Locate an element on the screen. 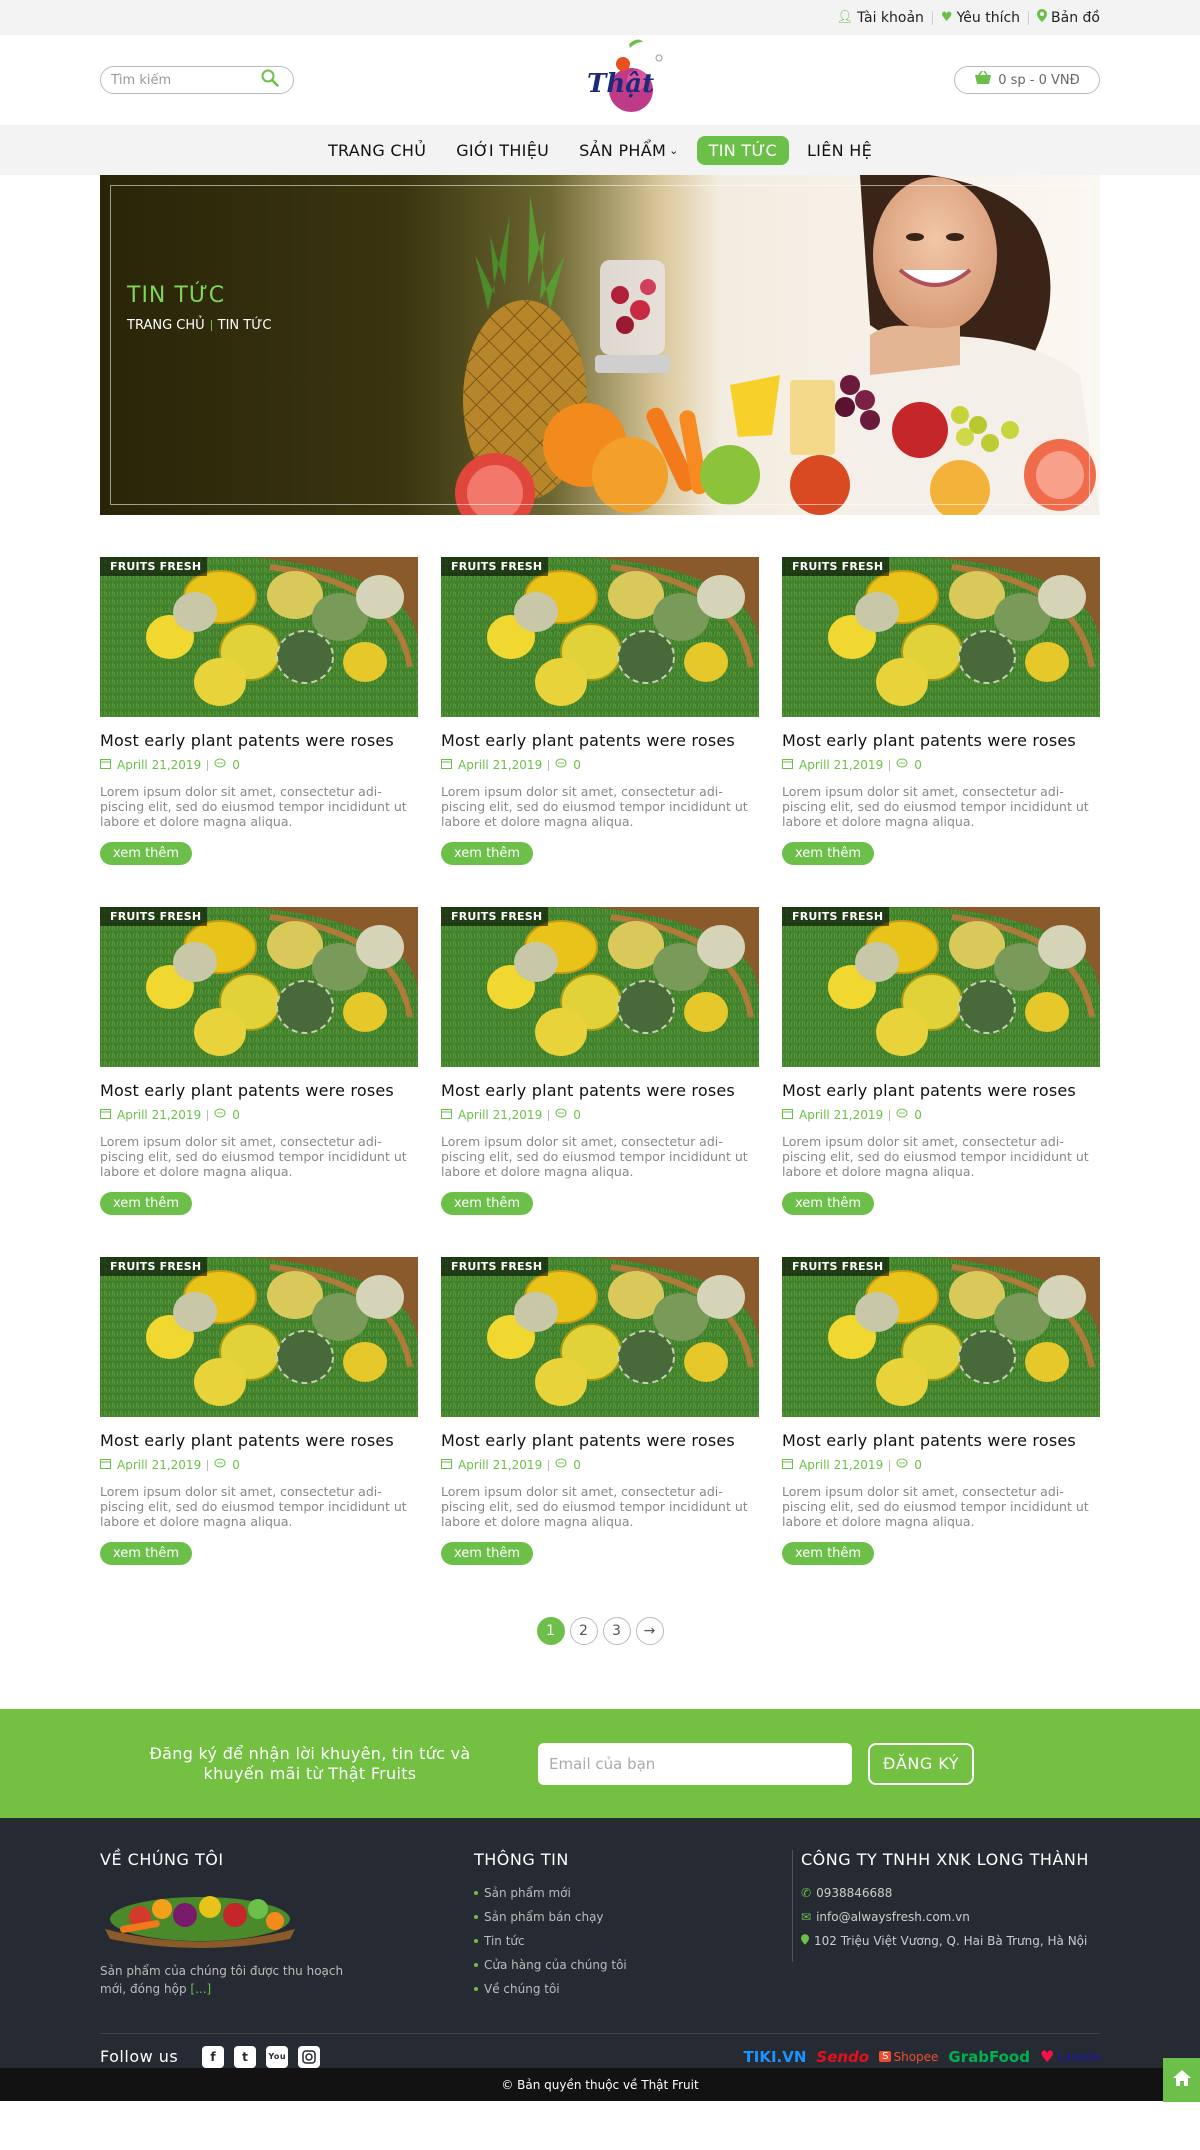 The height and width of the screenshot is (2150, 1200). nav-item-news: TIN TỨC is located at coordinates (742, 150).